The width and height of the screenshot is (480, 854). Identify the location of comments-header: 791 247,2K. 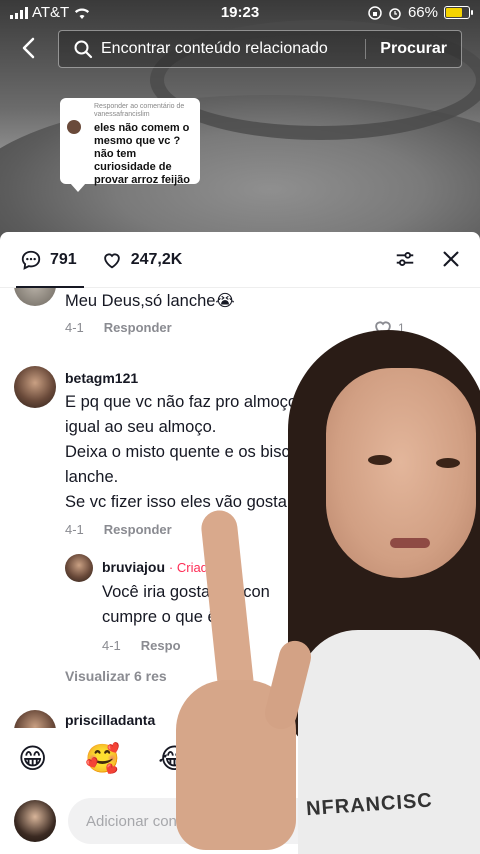
(240, 260).